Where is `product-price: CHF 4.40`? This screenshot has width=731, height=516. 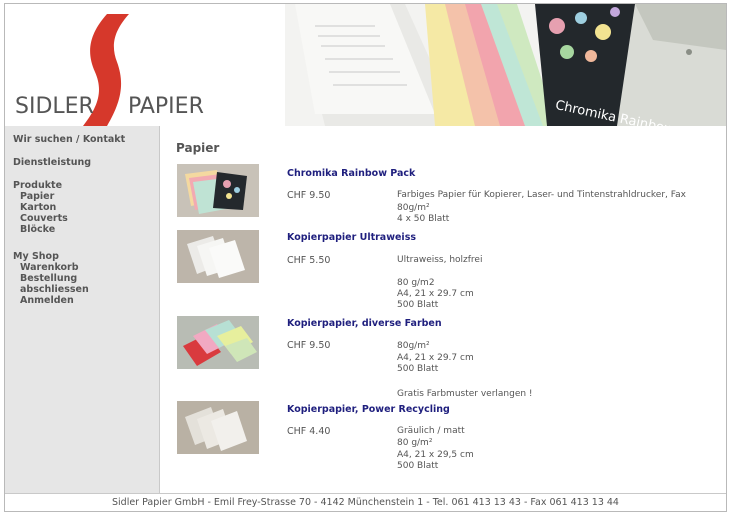 product-price: CHF 4.40 is located at coordinates (309, 431).